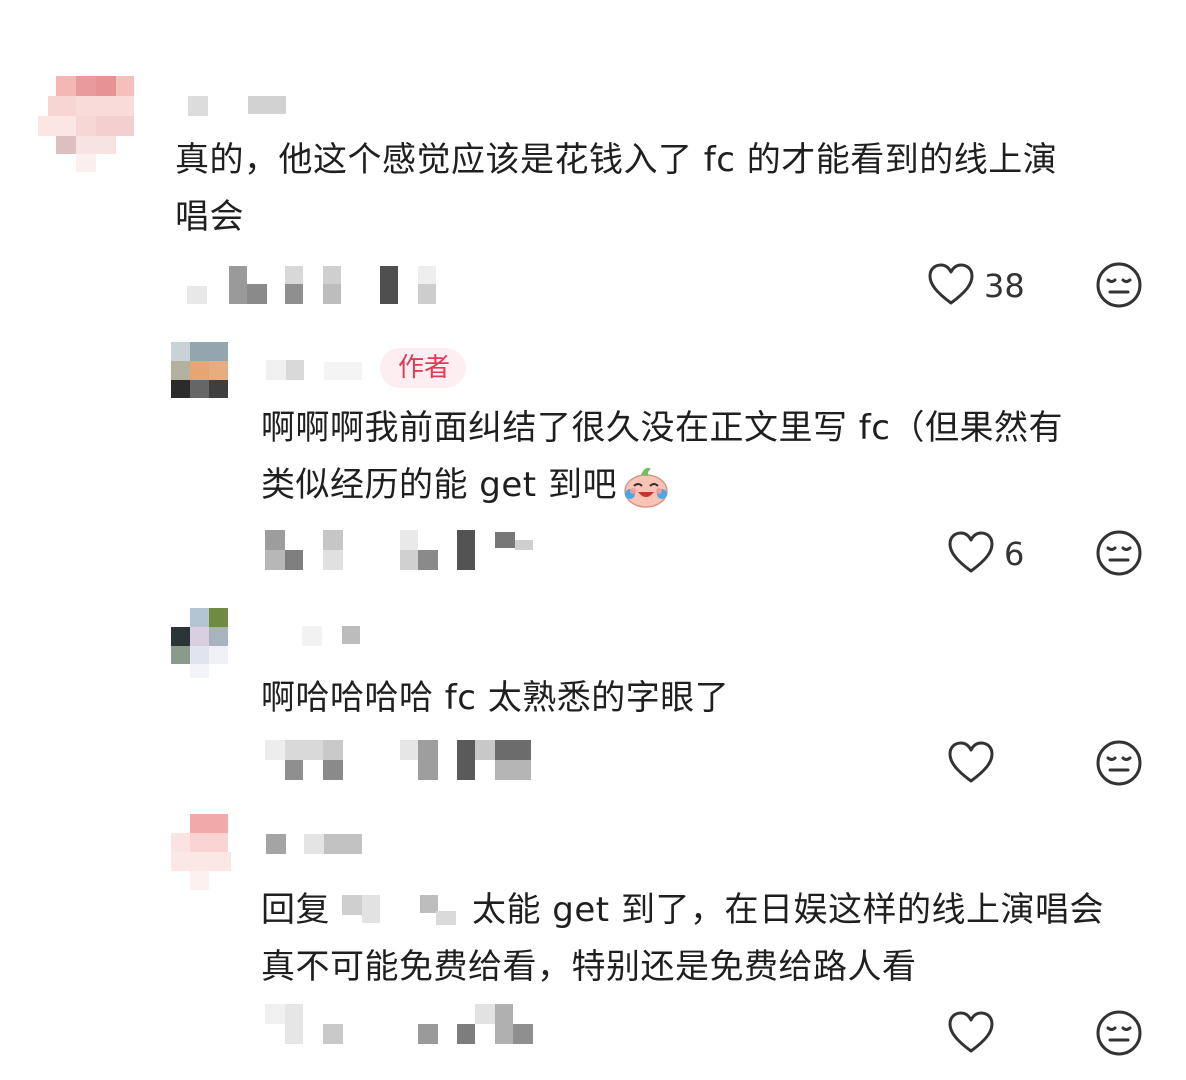 Image resolution: width=1186 pixels, height=1080 pixels. I want to click on crying-laughing-baby-emoji, so click(646, 486).